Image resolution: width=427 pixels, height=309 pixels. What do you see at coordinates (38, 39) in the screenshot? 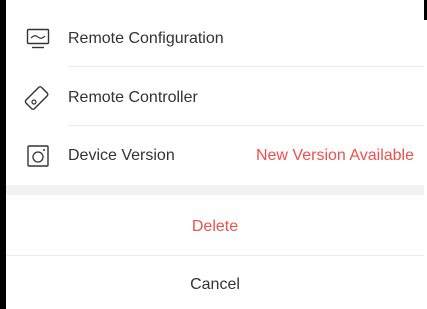
I see `monitor-icon` at bounding box center [38, 39].